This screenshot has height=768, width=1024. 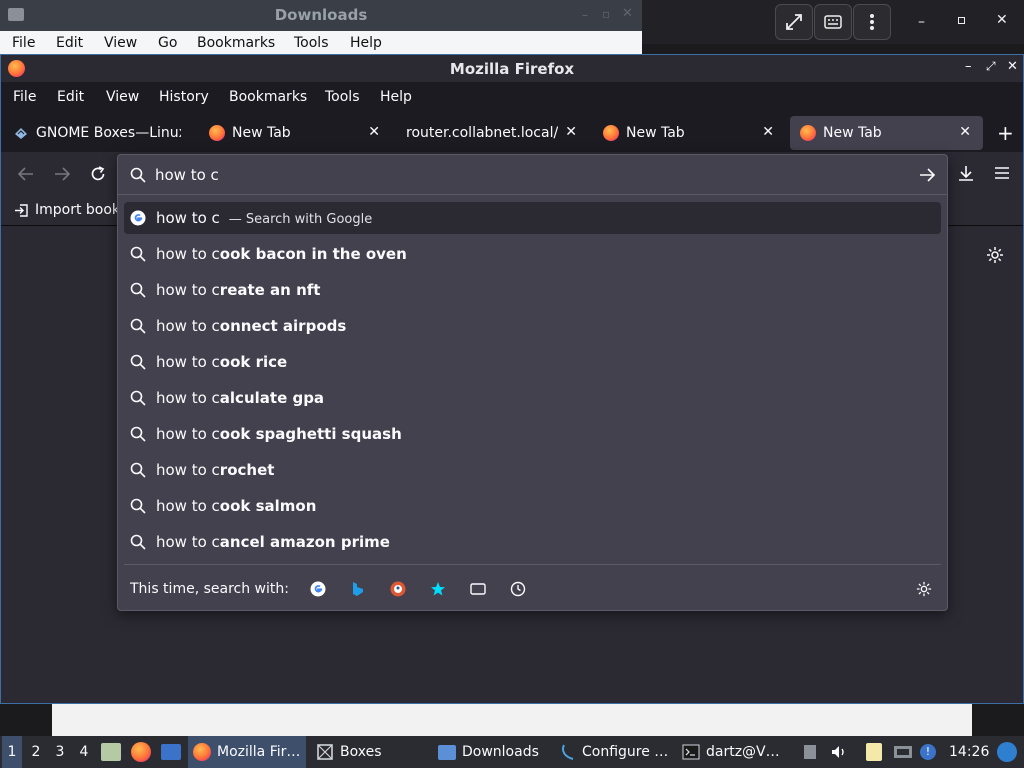 What do you see at coordinates (532, 434) in the screenshot?
I see `search-suggestion: how to cook spaghetti squash` at bounding box center [532, 434].